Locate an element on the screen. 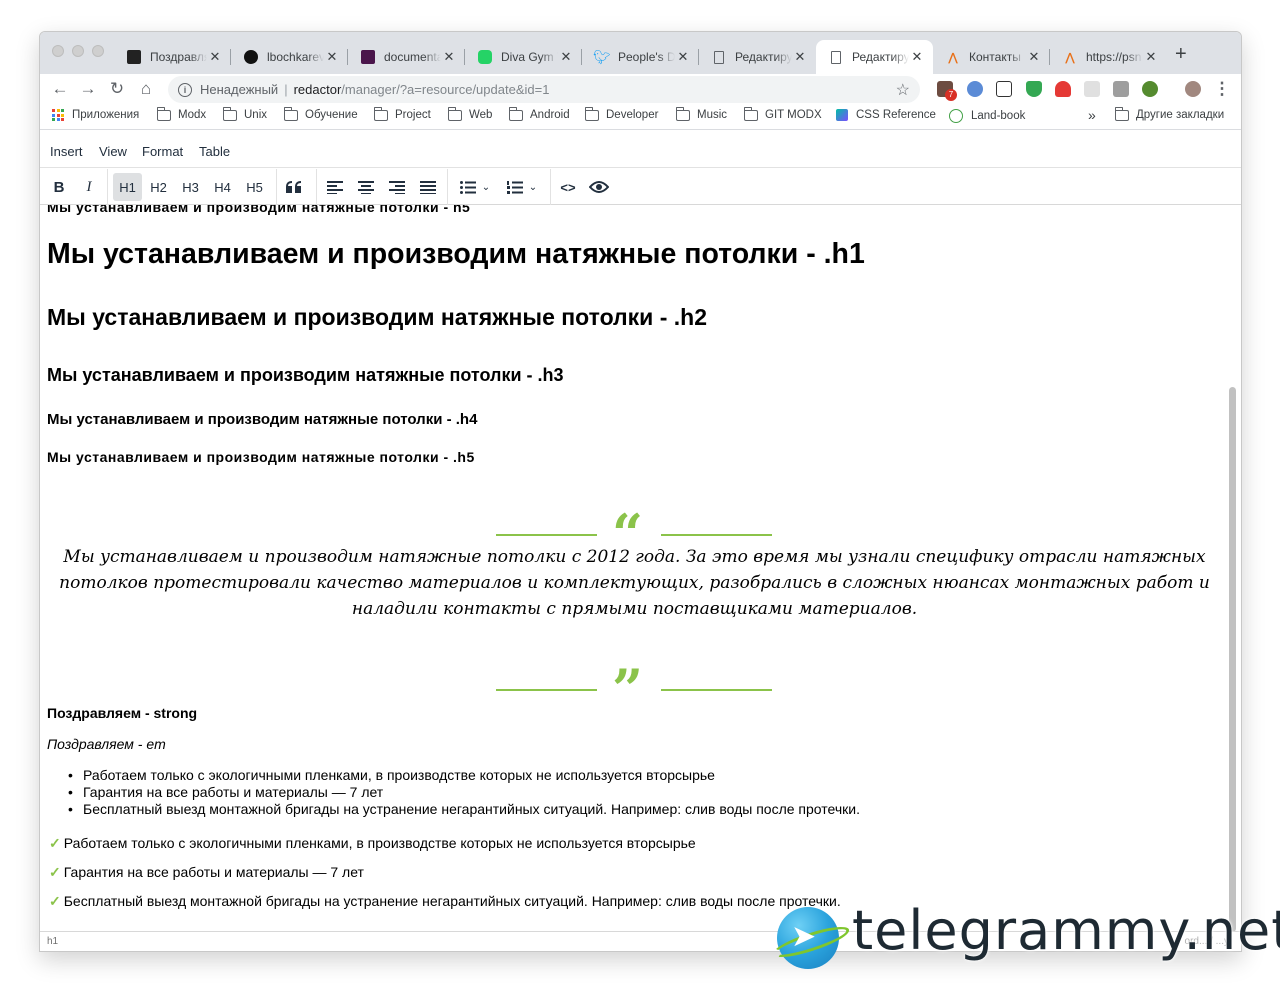 The height and width of the screenshot is (997, 1280). tab-2: lbochkarev ✕ is located at coordinates (289, 57).